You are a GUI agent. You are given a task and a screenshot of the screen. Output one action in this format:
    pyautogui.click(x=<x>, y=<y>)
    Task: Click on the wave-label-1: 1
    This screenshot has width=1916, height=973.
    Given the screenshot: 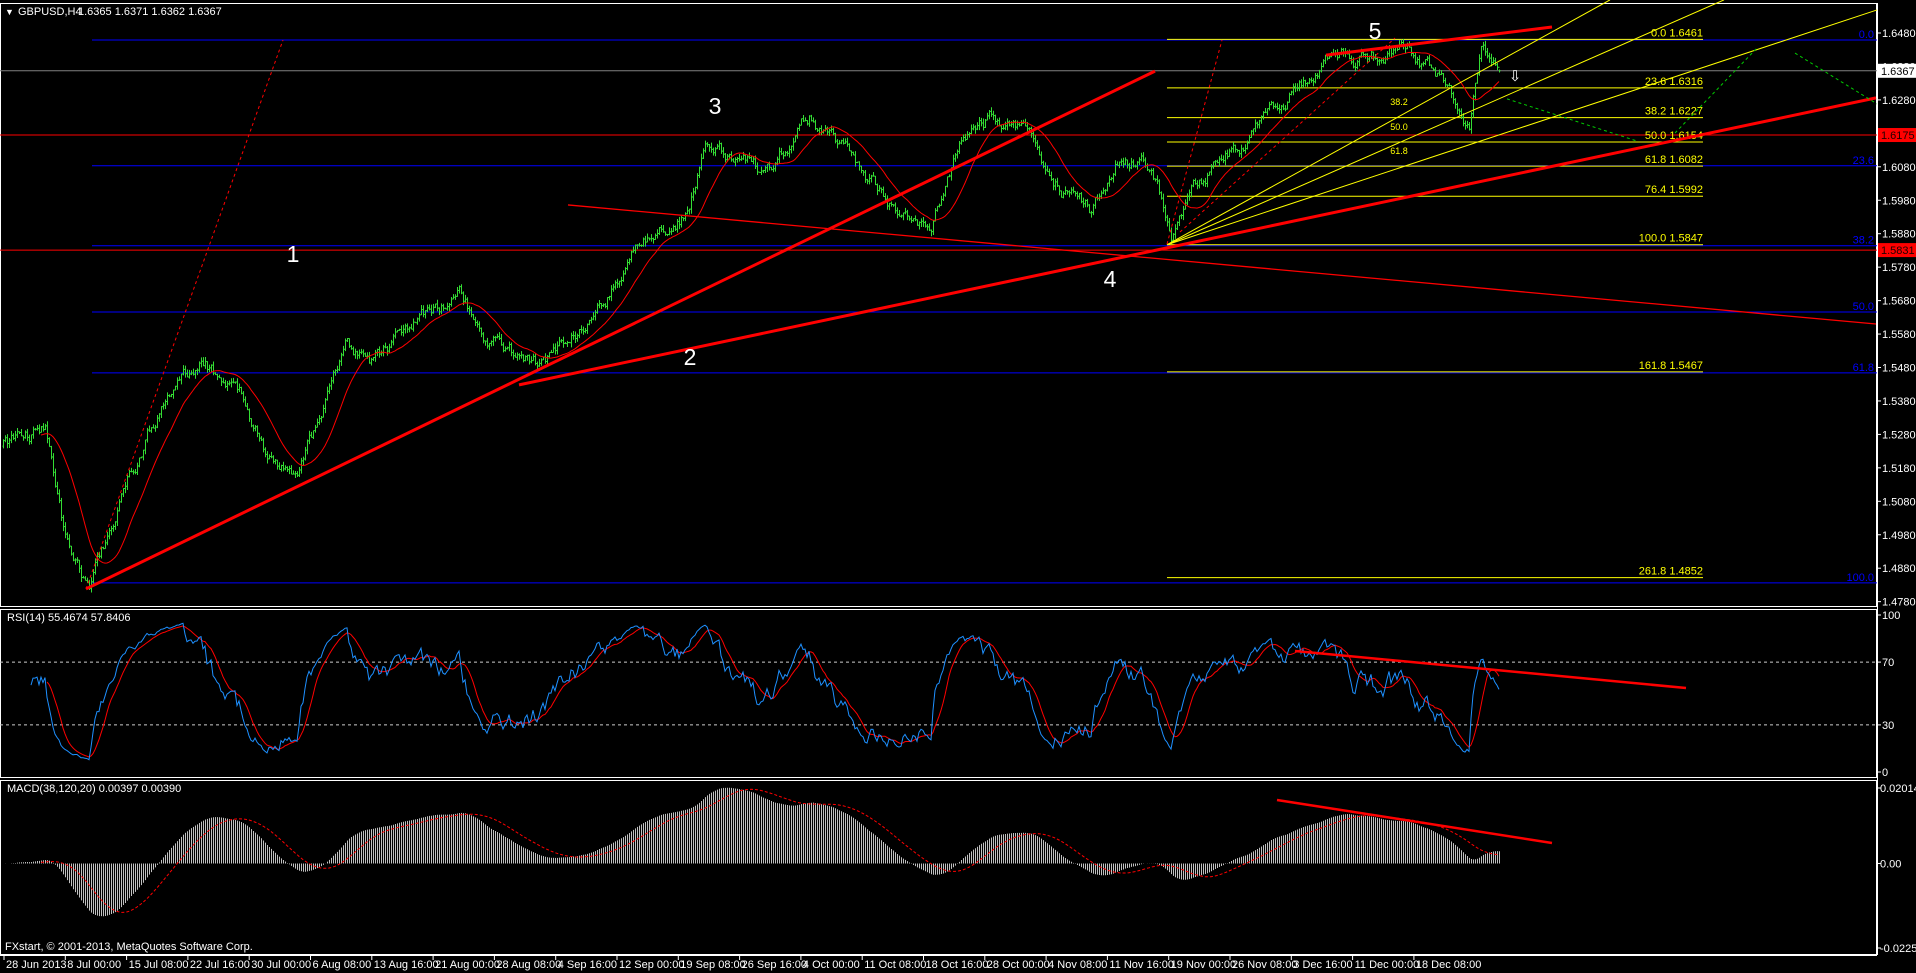 What is the action you would take?
    pyautogui.click(x=293, y=254)
    